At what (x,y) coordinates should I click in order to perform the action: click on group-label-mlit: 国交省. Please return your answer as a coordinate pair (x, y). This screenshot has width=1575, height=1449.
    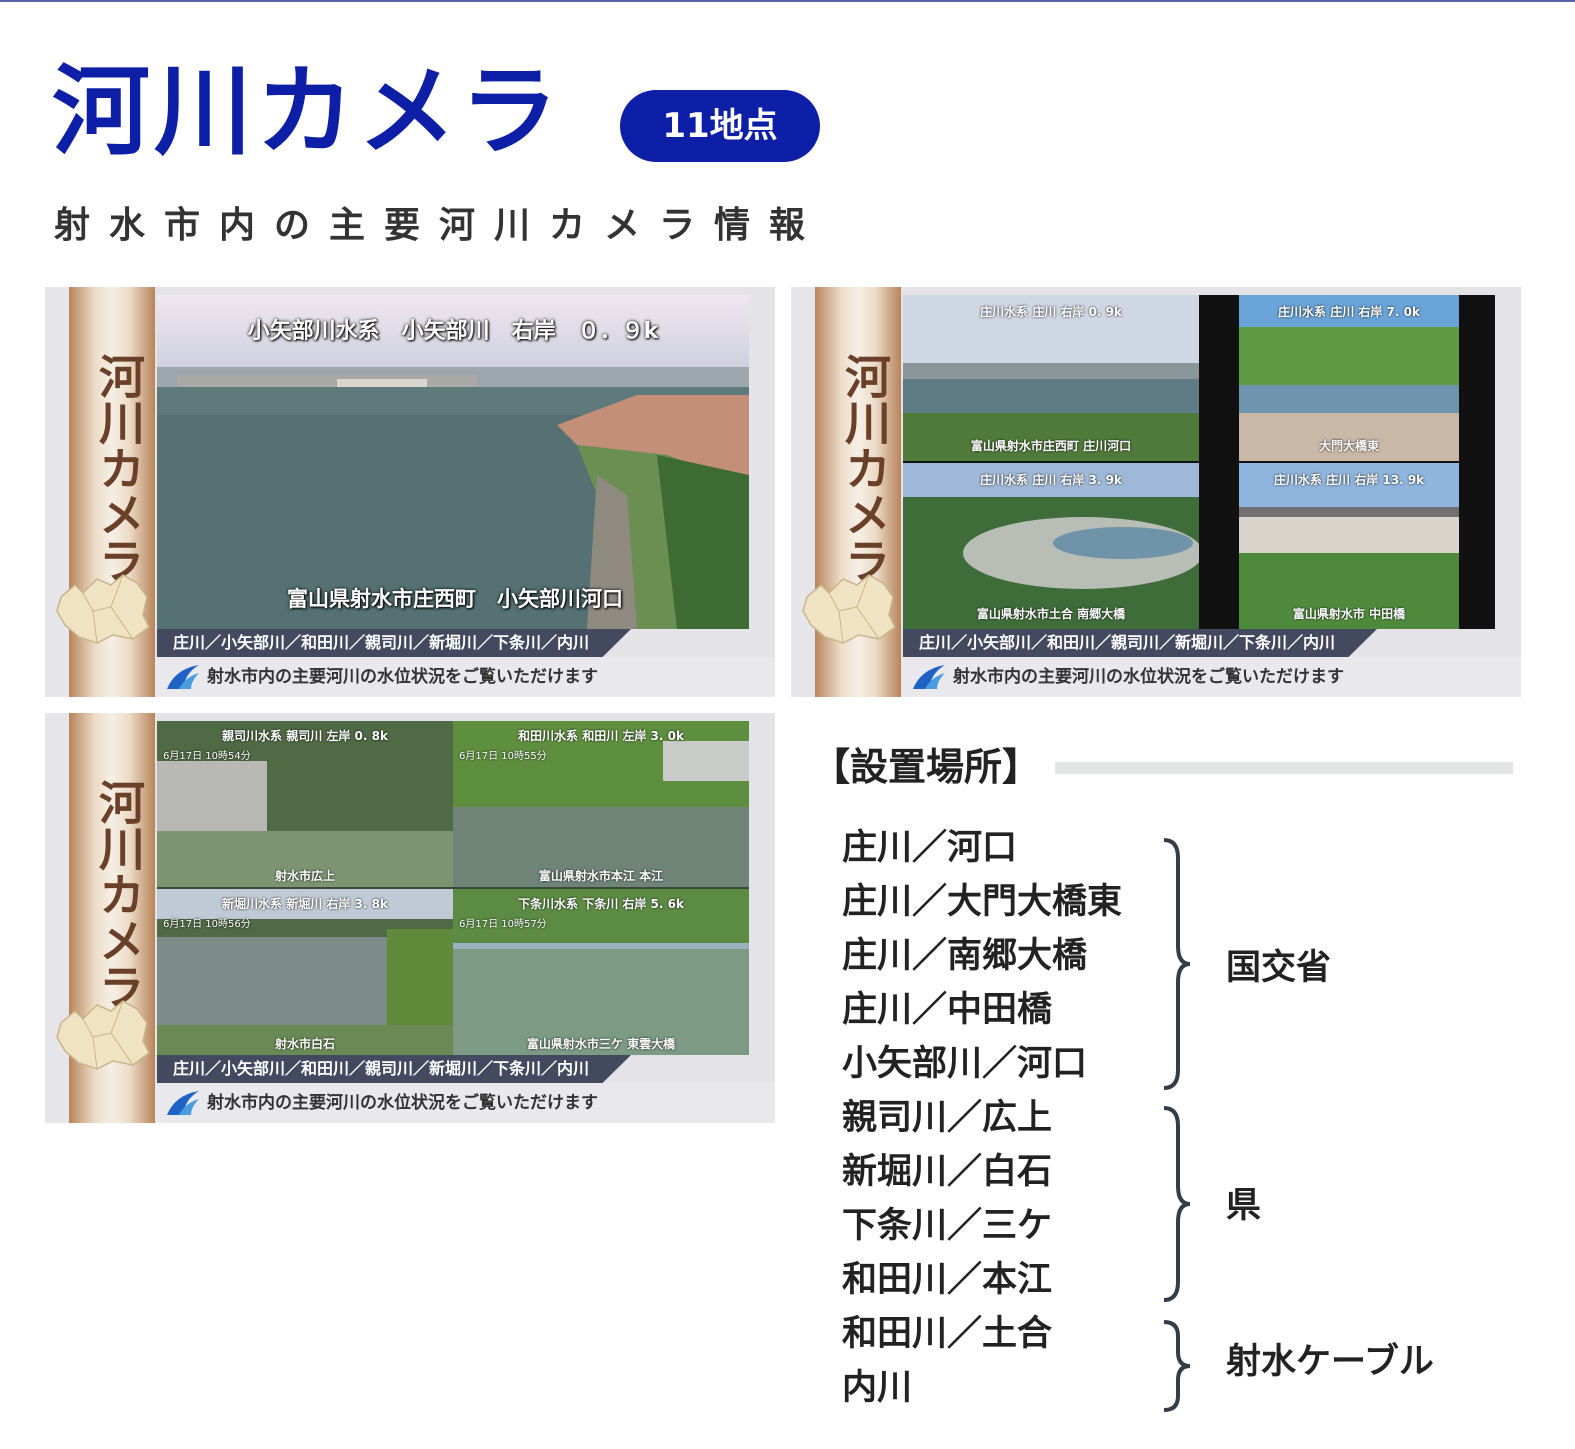
    Looking at the image, I should click on (1279, 968).